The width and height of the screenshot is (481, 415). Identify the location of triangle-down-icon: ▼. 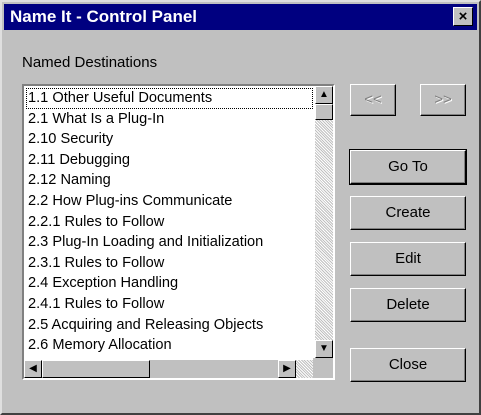
(324, 348).